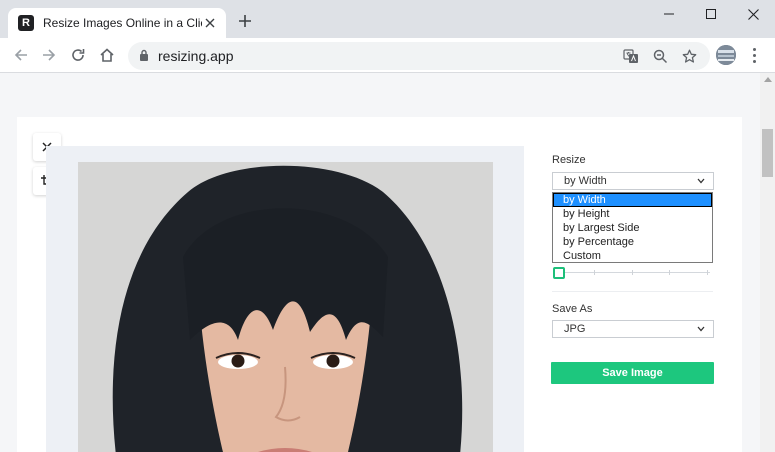  What do you see at coordinates (632, 291) in the screenshot?
I see `section-divider` at bounding box center [632, 291].